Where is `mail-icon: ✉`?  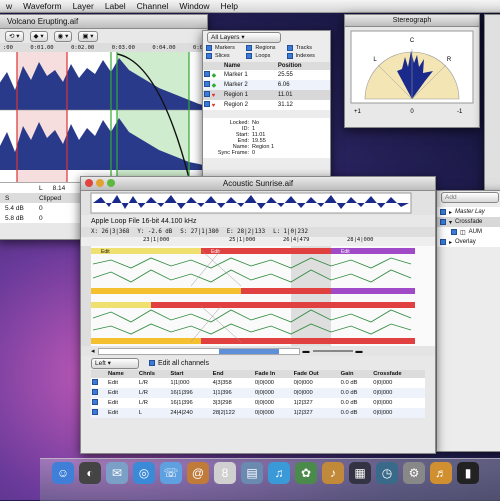
mail-icon: ✉ is located at coordinates (117, 473).